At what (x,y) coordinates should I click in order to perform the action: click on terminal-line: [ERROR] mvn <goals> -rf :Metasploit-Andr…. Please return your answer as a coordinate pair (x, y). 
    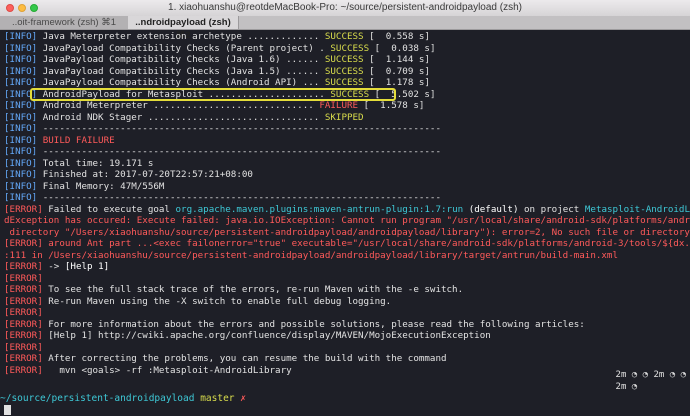
    Looking at the image, I should click on (347, 371).